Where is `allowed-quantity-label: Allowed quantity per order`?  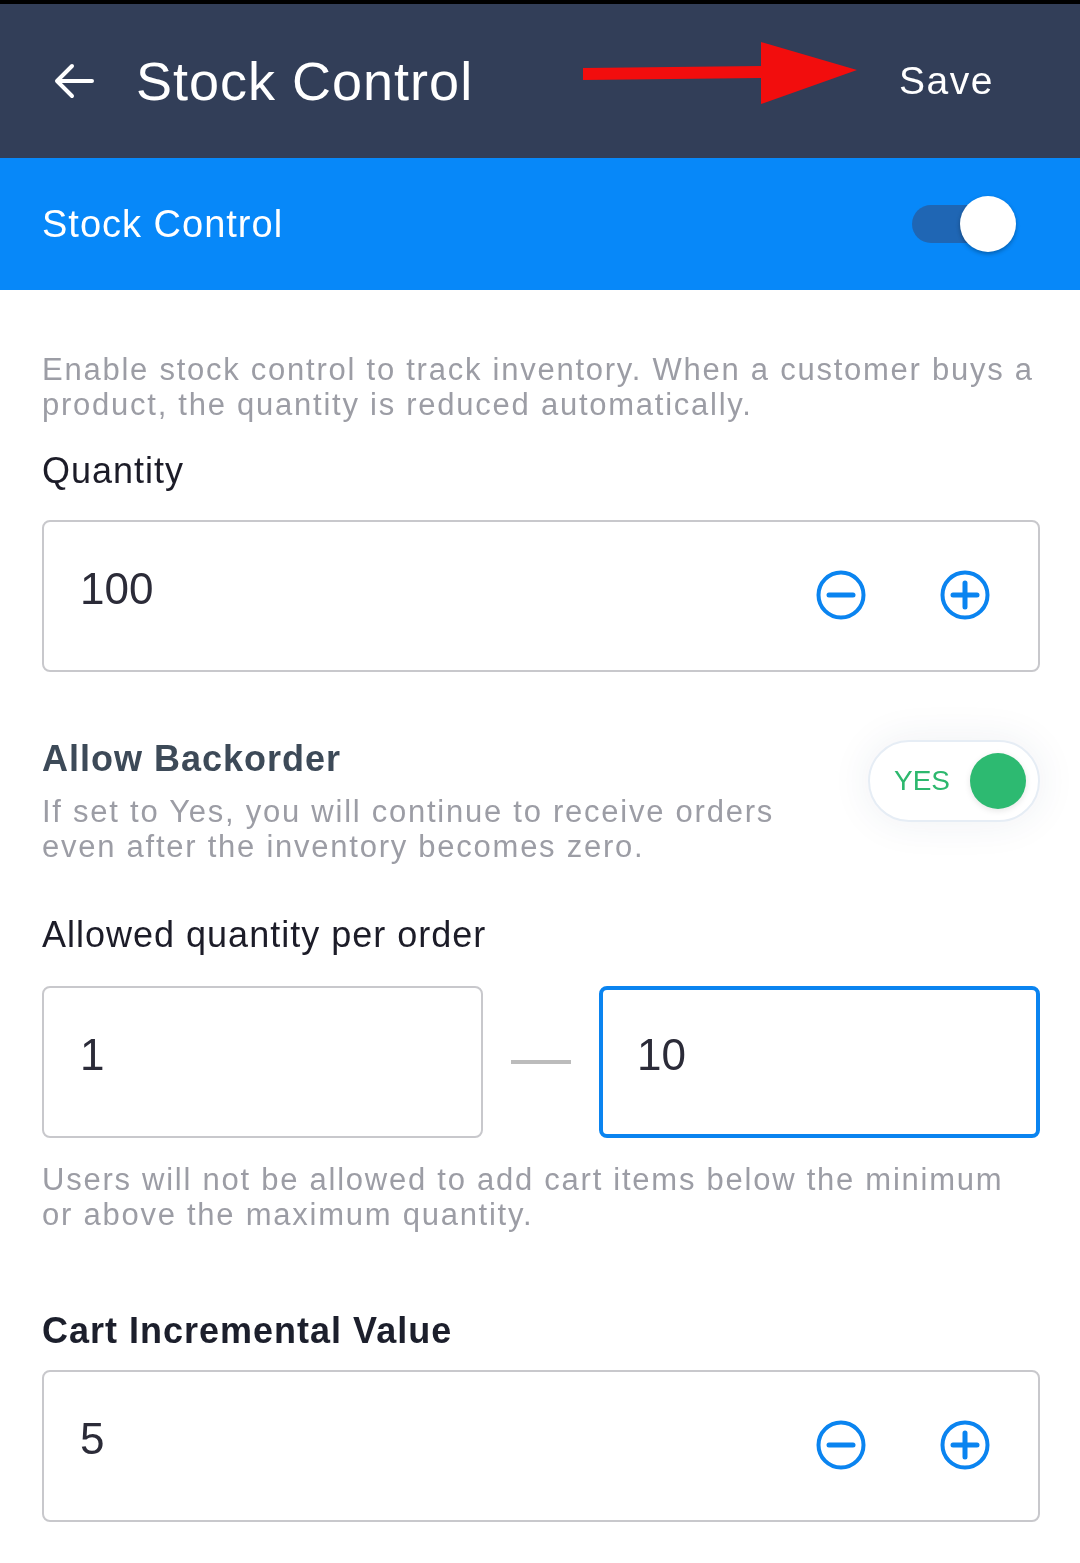 allowed-quantity-label: Allowed quantity per order is located at coordinates (265, 935).